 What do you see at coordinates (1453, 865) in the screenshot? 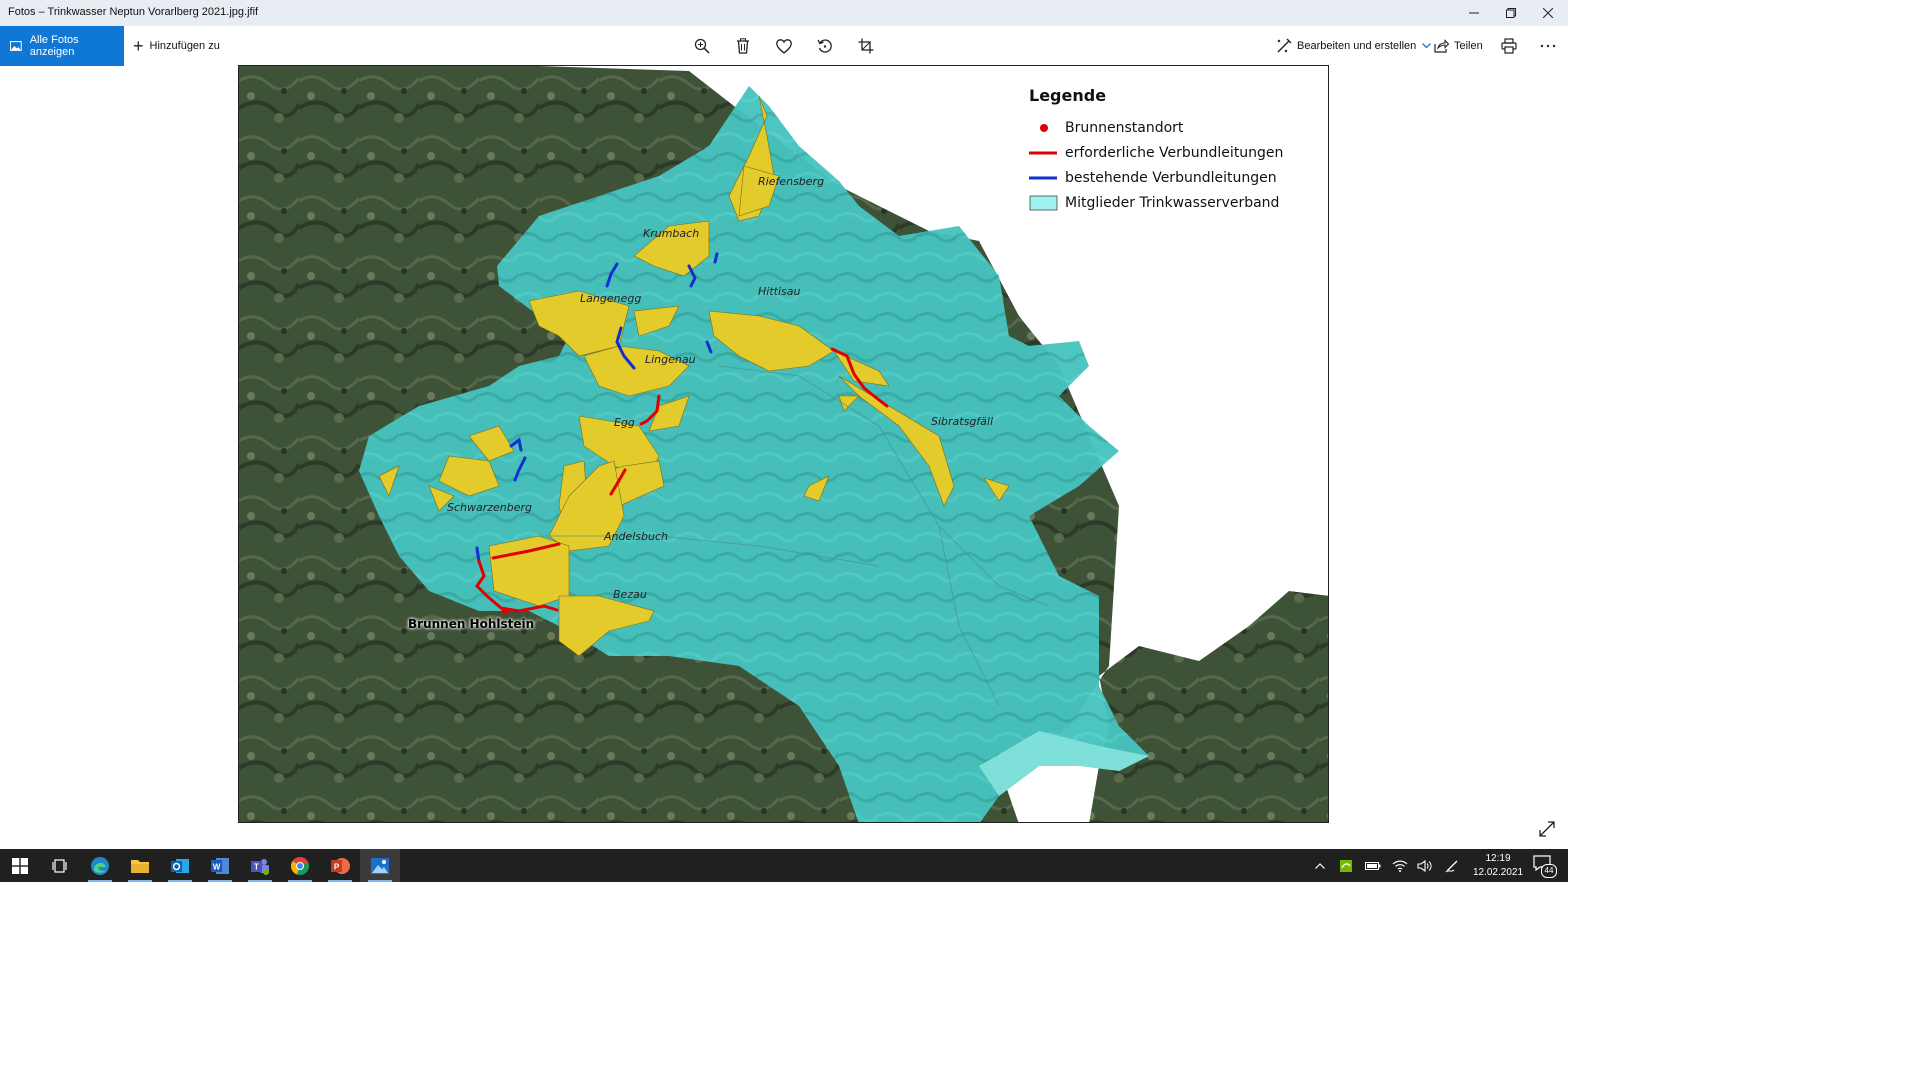
I see `pen-icon` at bounding box center [1453, 865].